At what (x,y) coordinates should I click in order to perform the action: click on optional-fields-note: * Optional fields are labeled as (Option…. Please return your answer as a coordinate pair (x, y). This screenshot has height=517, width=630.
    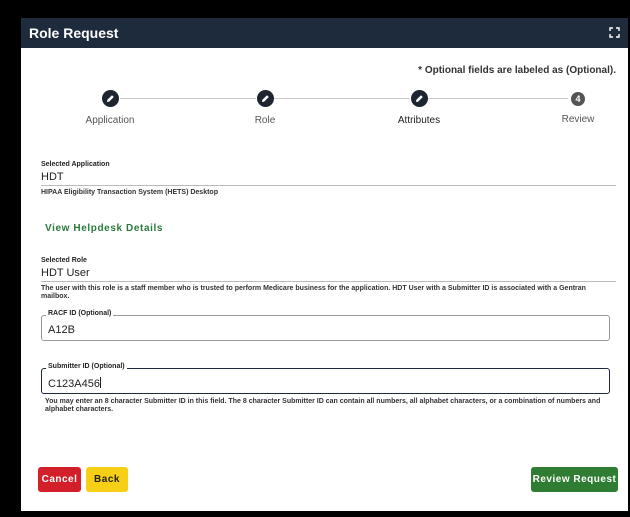
    Looking at the image, I should click on (517, 70).